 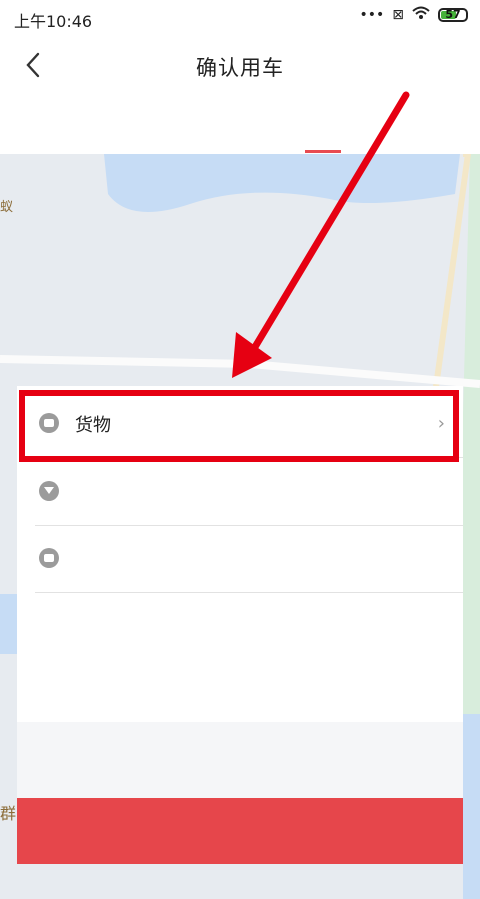 What do you see at coordinates (49, 558) in the screenshot?
I see `wallet-icon` at bounding box center [49, 558].